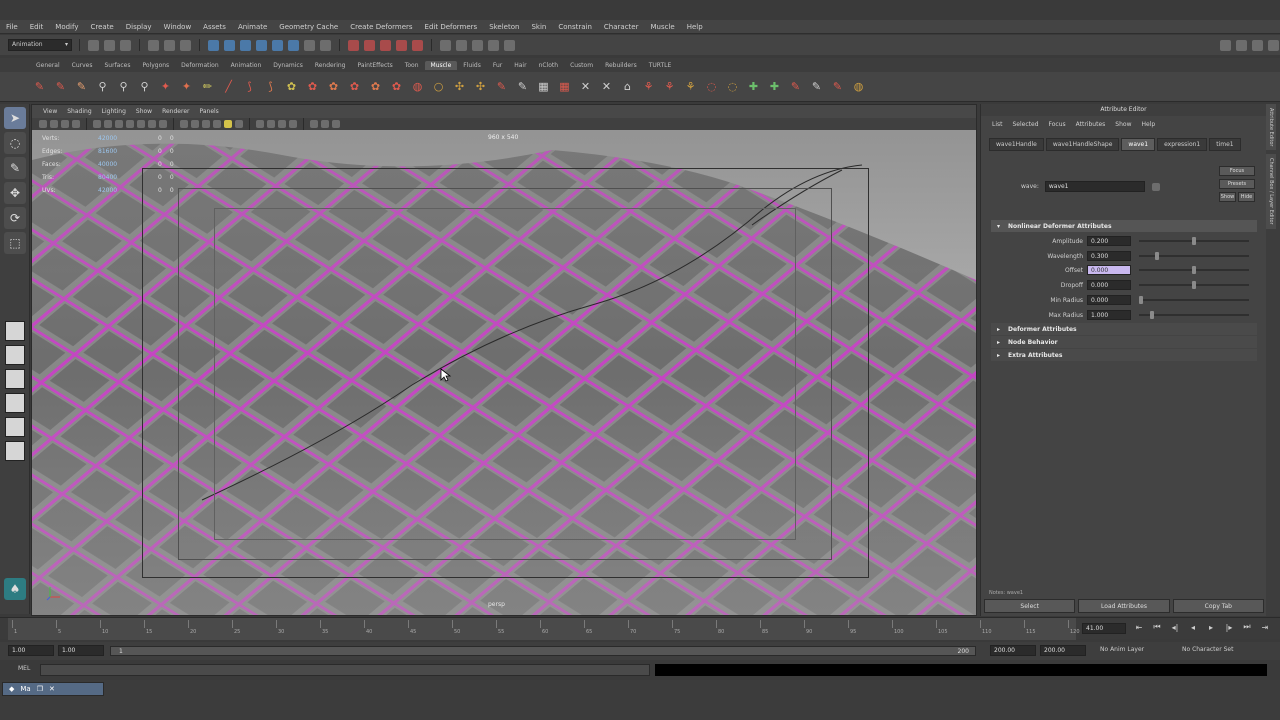 This screenshot has width=1280, height=720. I want to click on shelf-tab-painteffects: PaintEffects, so click(374, 65).